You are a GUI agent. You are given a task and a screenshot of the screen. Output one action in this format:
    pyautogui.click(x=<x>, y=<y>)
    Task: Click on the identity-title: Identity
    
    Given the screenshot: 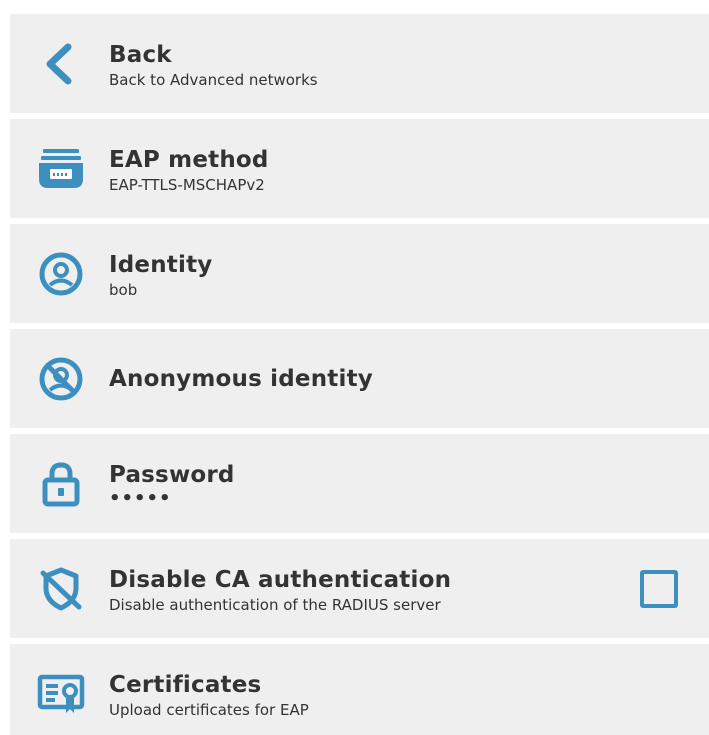 What is the action you would take?
    pyautogui.click(x=161, y=265)
    